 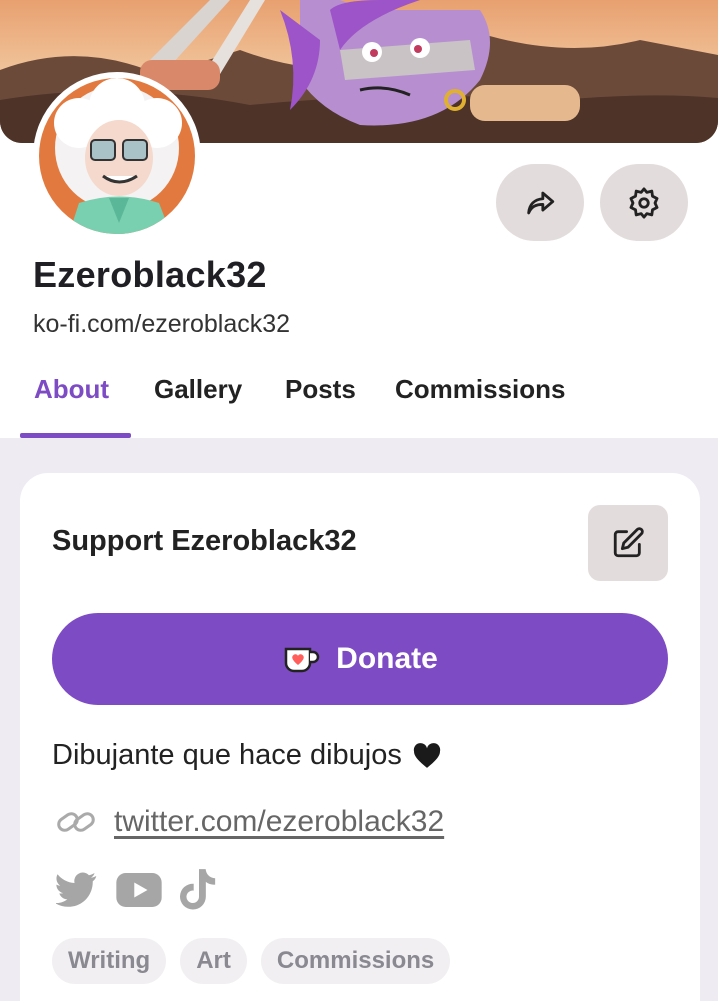 I want to click on profile-url: ko-fi.com/ezeroblack32, so click(x=161, y=324).